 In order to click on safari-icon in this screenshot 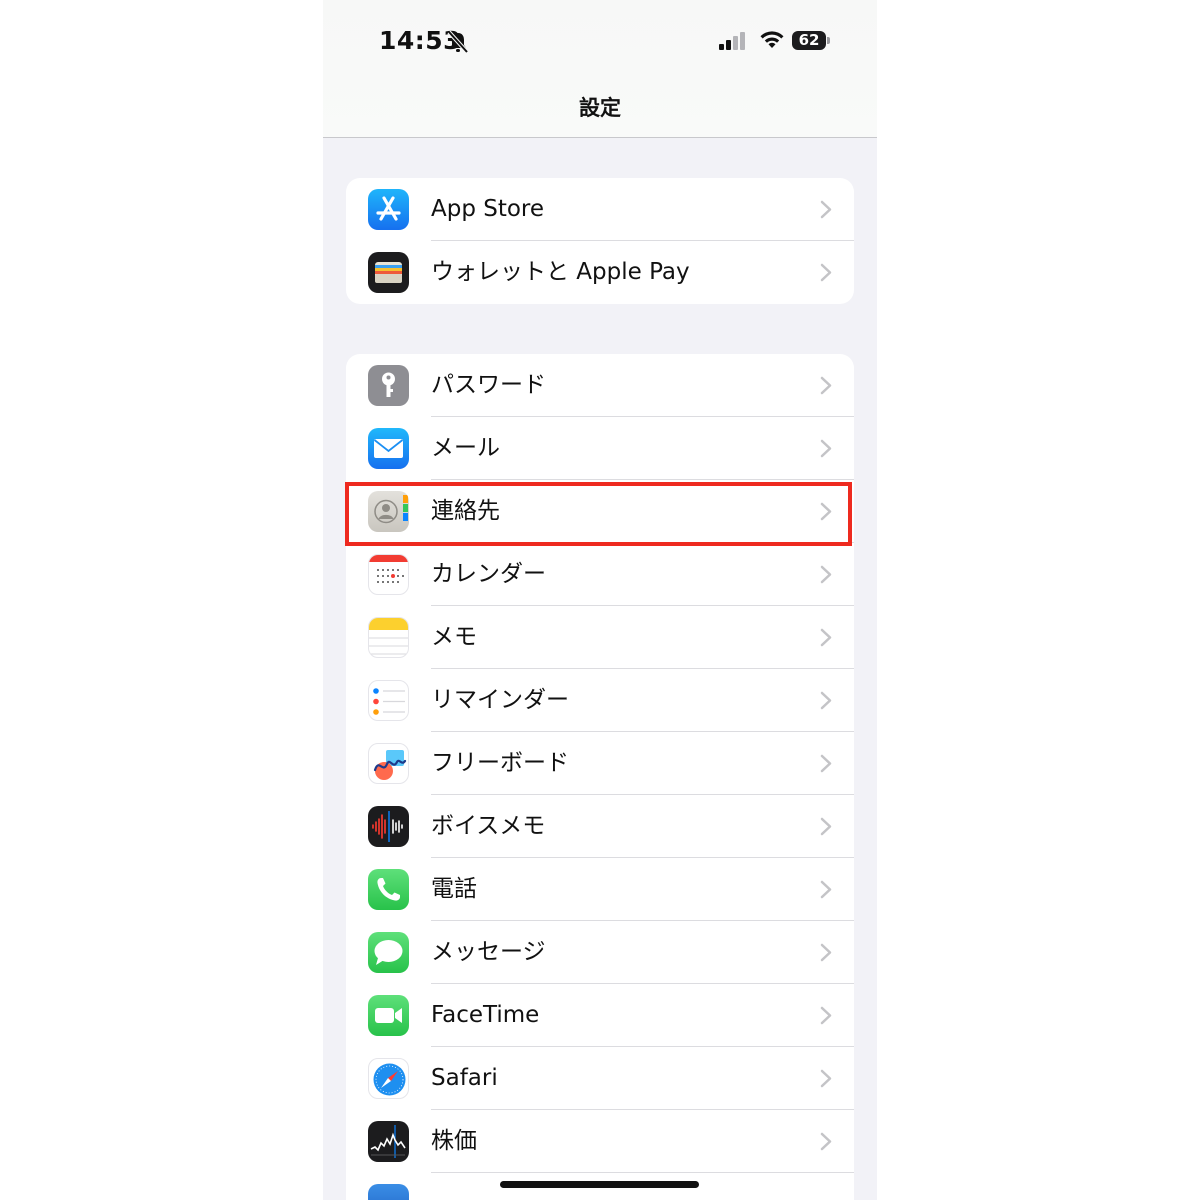, I will do `click(388, 1078)`.